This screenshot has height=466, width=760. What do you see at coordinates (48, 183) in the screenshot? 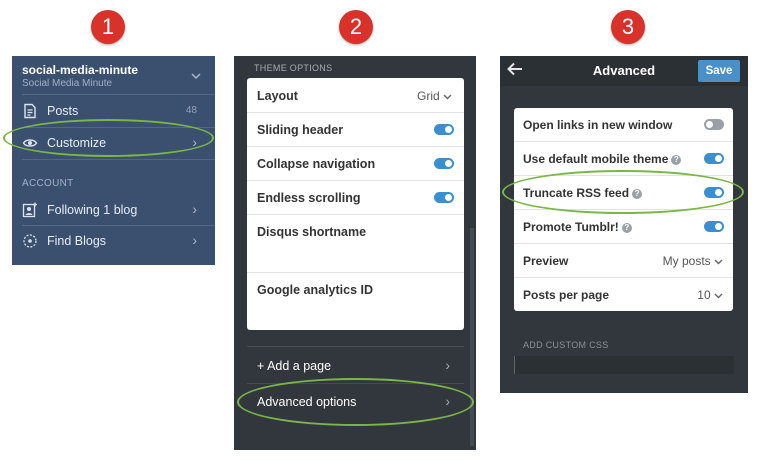
I see `section-label-account: ACCOUNT` at bounding box center [48, 183].